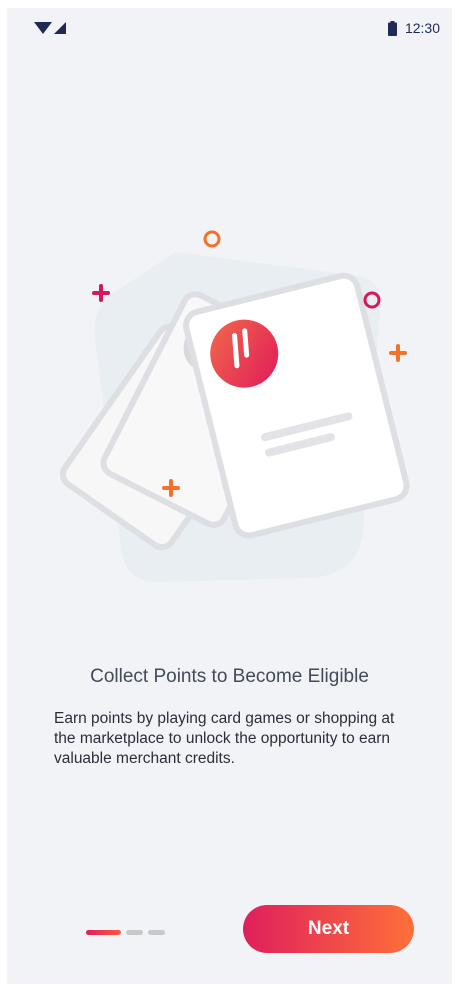 The height and width of the screenshot is (989, 459). What do you see at coordinates (328, 929) in the screenshot?
I see `next-button: Next` at bounding box center [328, 929].